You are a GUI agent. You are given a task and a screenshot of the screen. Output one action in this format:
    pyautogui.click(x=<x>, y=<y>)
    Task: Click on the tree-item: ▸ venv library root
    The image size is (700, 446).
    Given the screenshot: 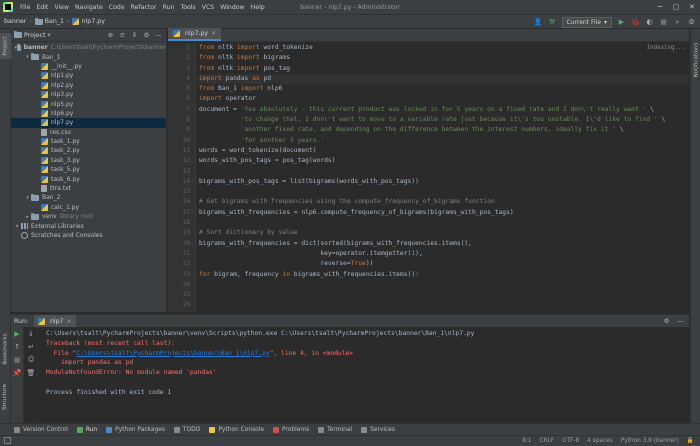 What is the action you would take?
    pyautogui.click(x=88, y=216)
    